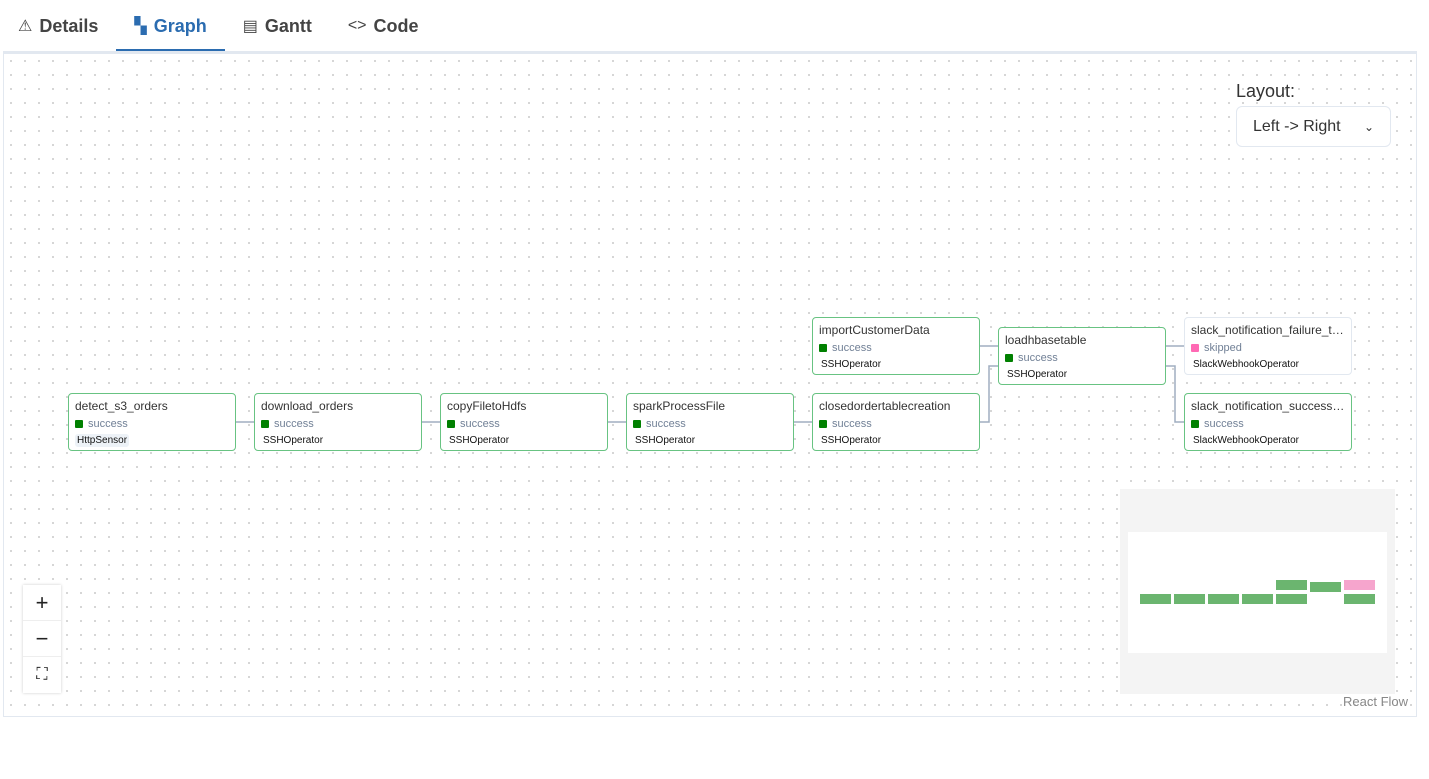 This screenshot has width=1429, height=779. I want to click on task-name: download_orders, so click(307, 406).